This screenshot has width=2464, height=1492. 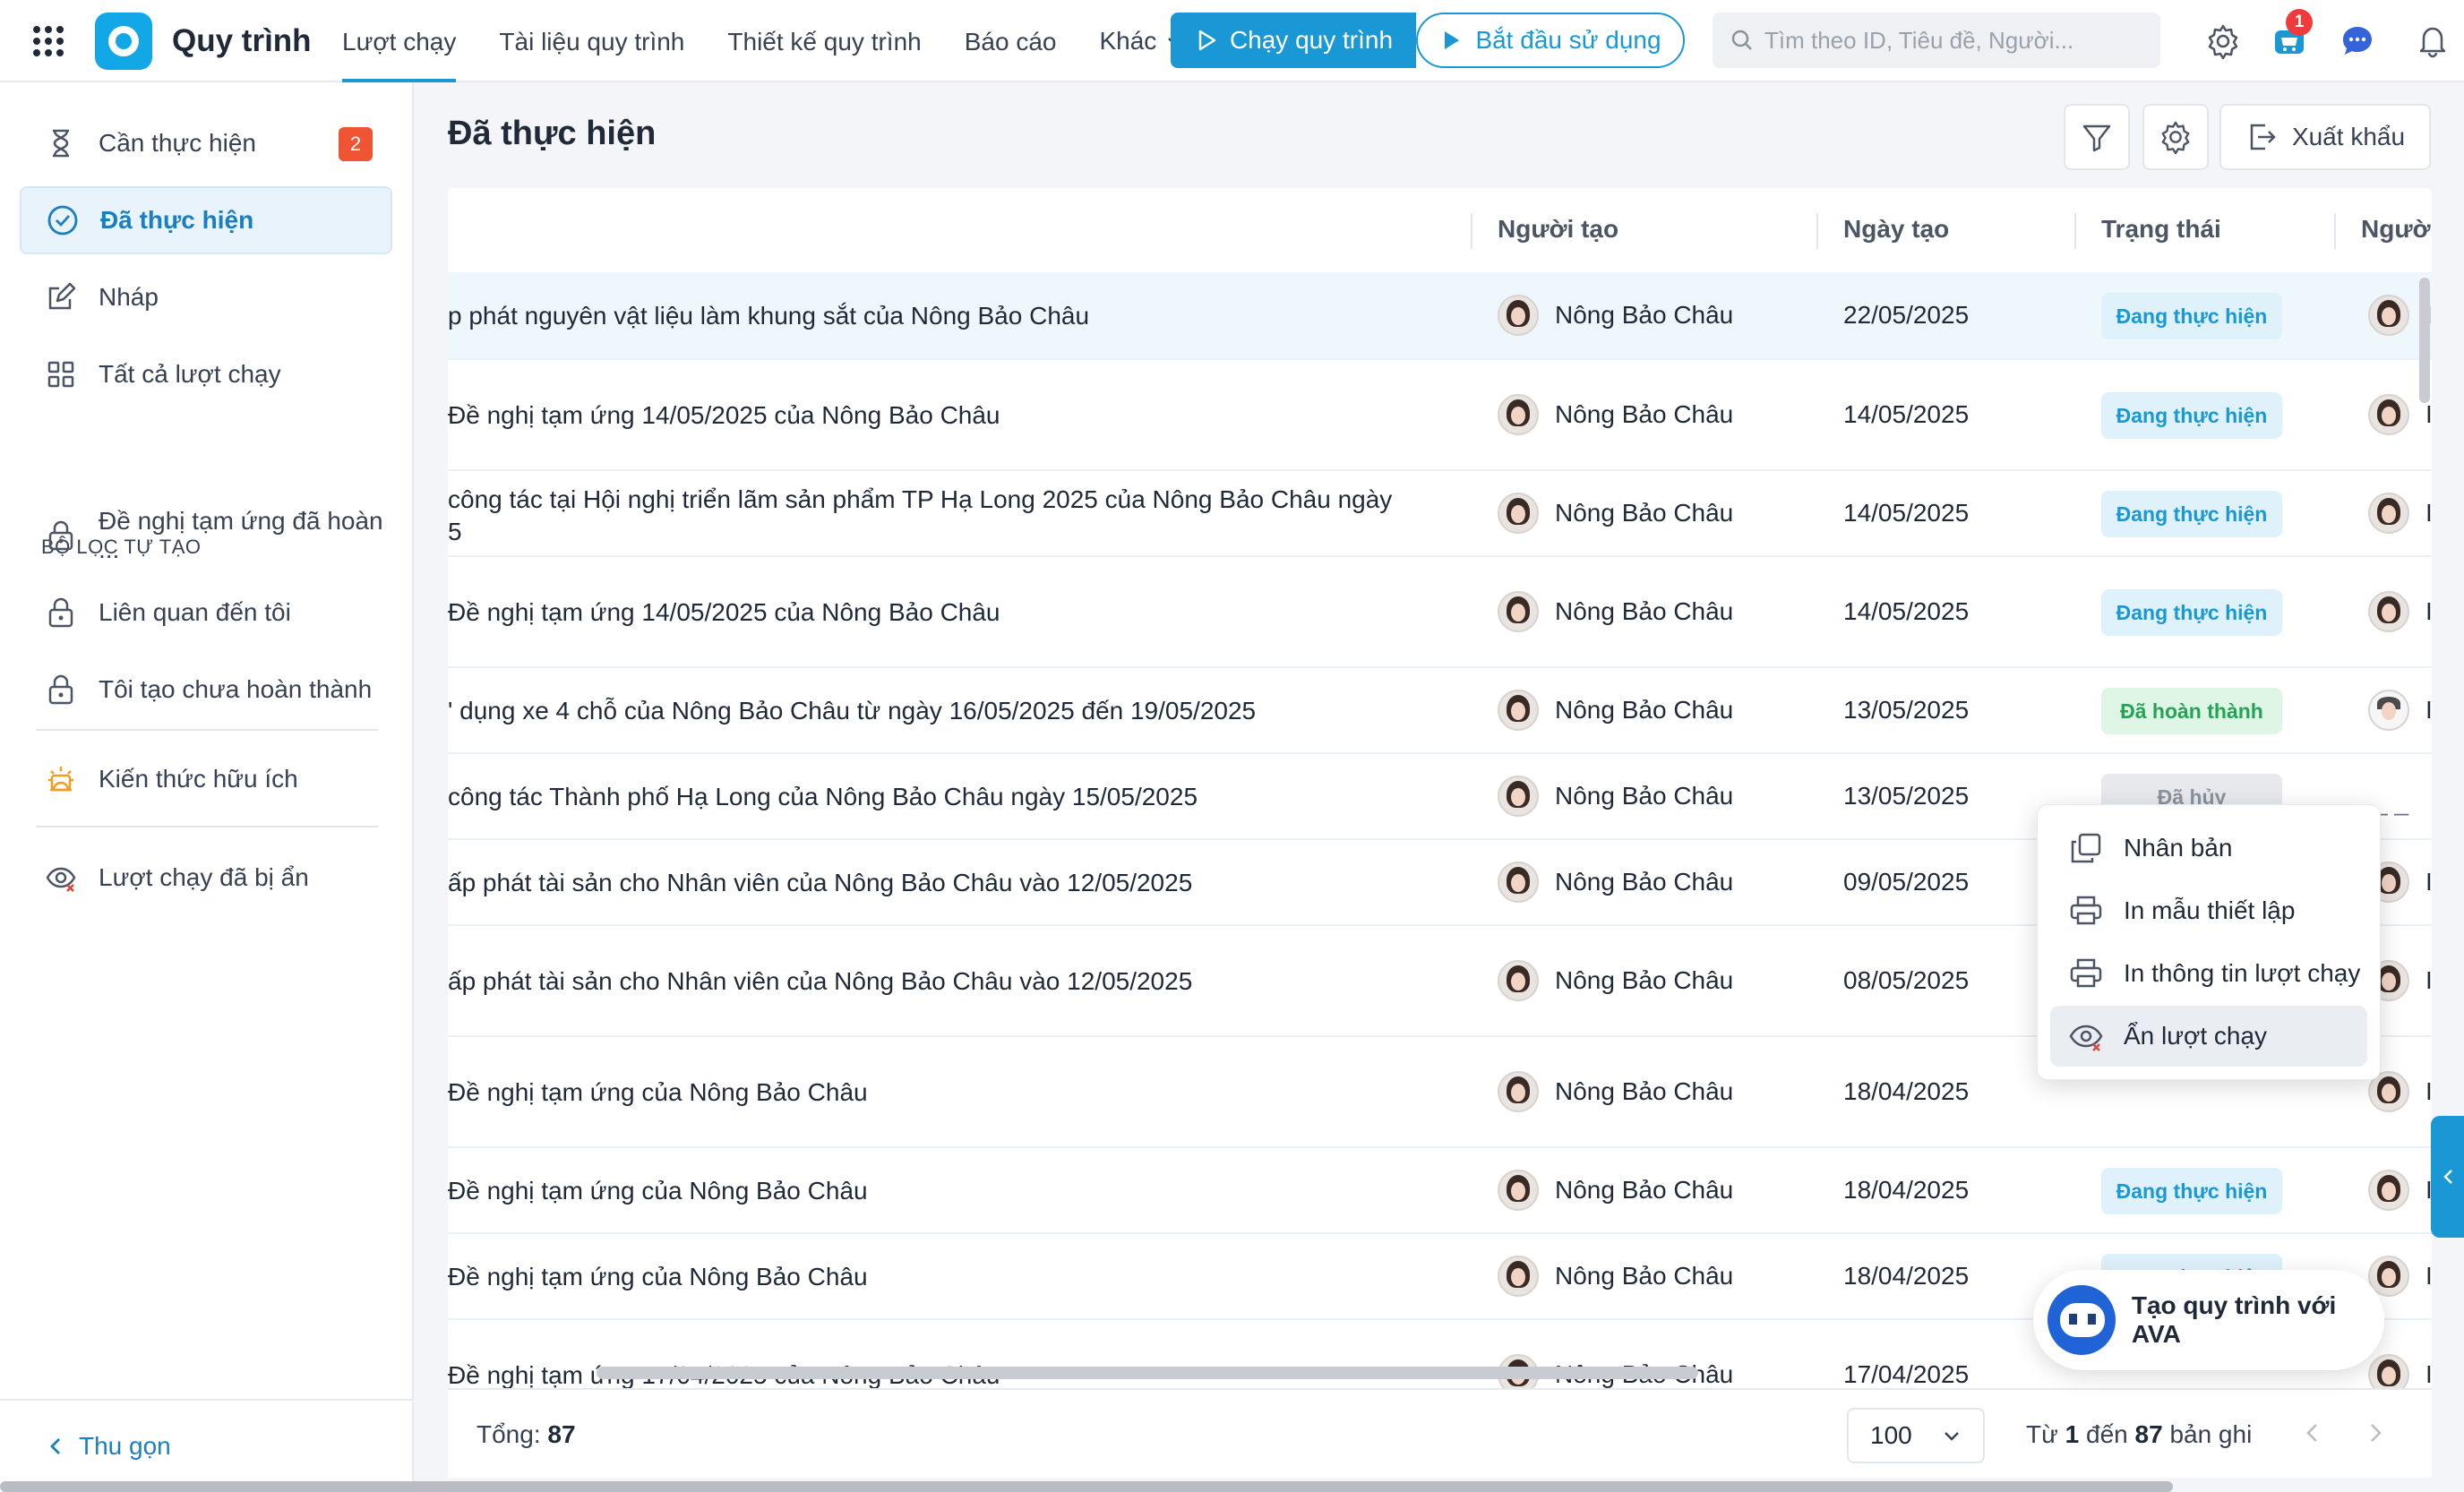 What do you see at coordinates (1916, 1436) in the screenshot?
I see `page-size-select: 100` at bounding box center [1916, 1436].